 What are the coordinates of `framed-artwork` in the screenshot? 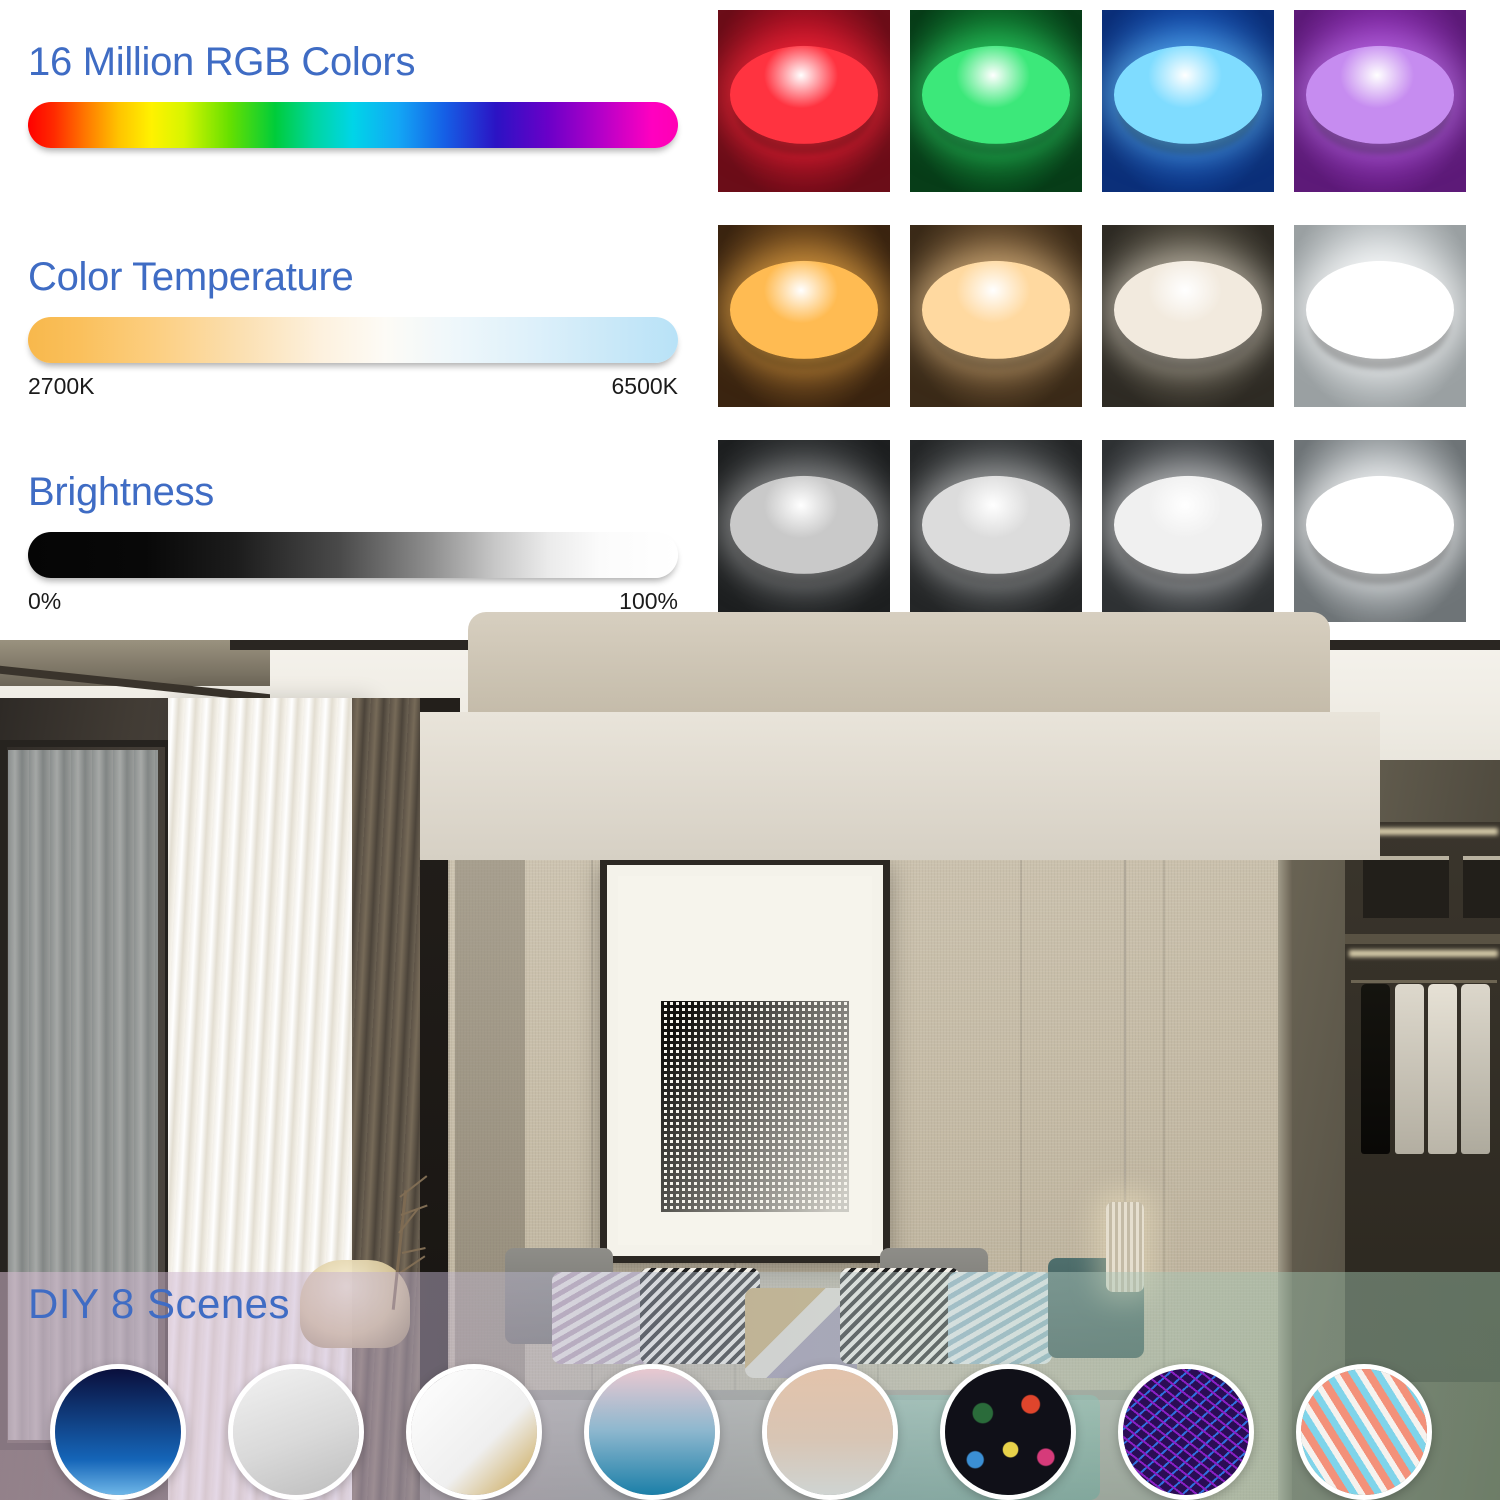 It's located at (745, 1060).